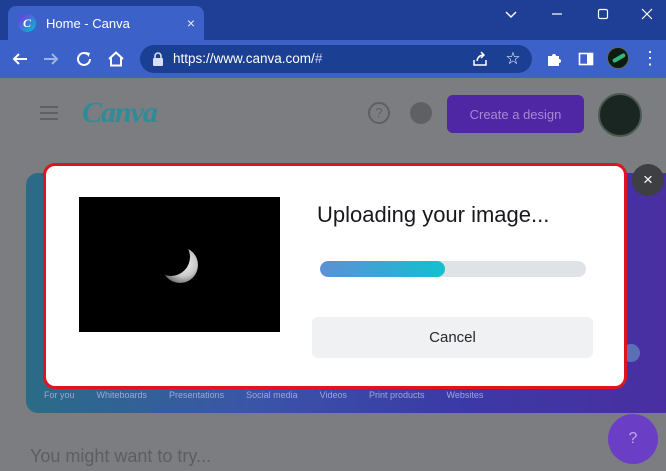 This screenshot has height=471, width=666. I want to click on user-avatar, so click(620, 115).